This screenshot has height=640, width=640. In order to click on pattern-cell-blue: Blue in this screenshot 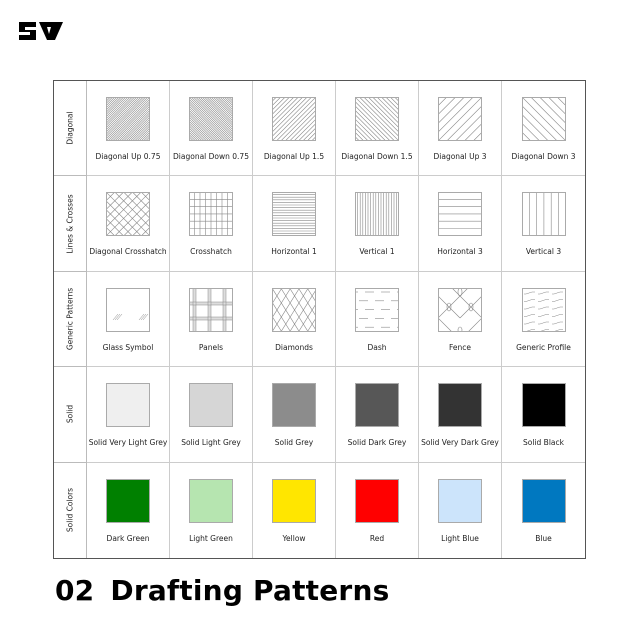, I will do `click(543, 510)`.